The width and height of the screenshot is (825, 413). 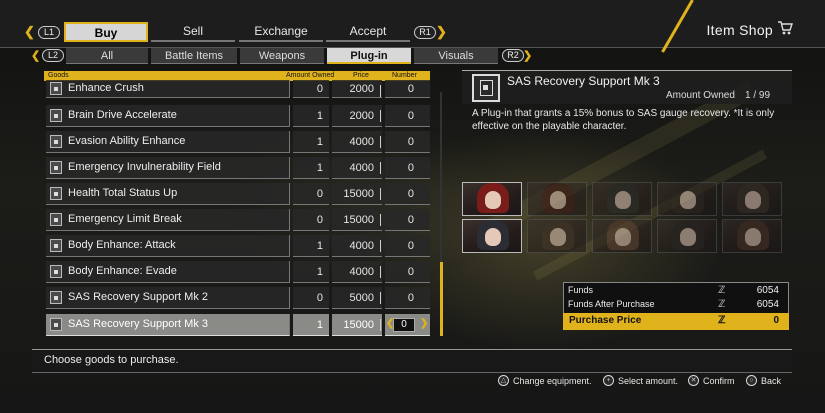 What do you see at coordinates (776, 320) in the screenshot?
I see `purchase-price-value: 0` at bounding box center [776, 320].